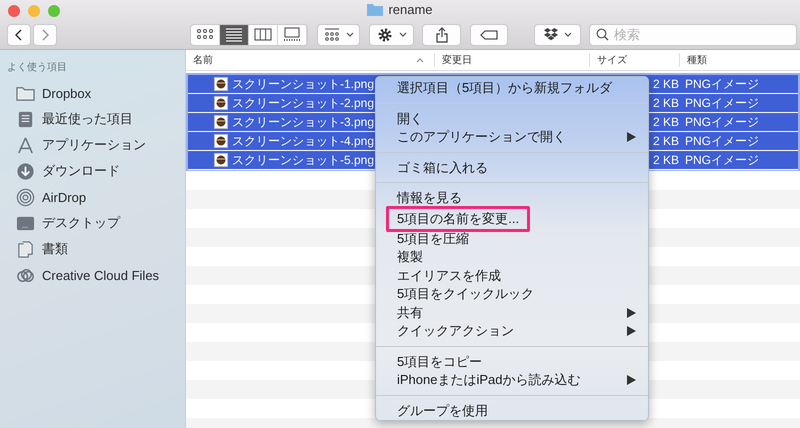  Describe the element at coordinates (303, 141) in the screenshot. I see `file-name: スクリーンショット-4.png` at that location.